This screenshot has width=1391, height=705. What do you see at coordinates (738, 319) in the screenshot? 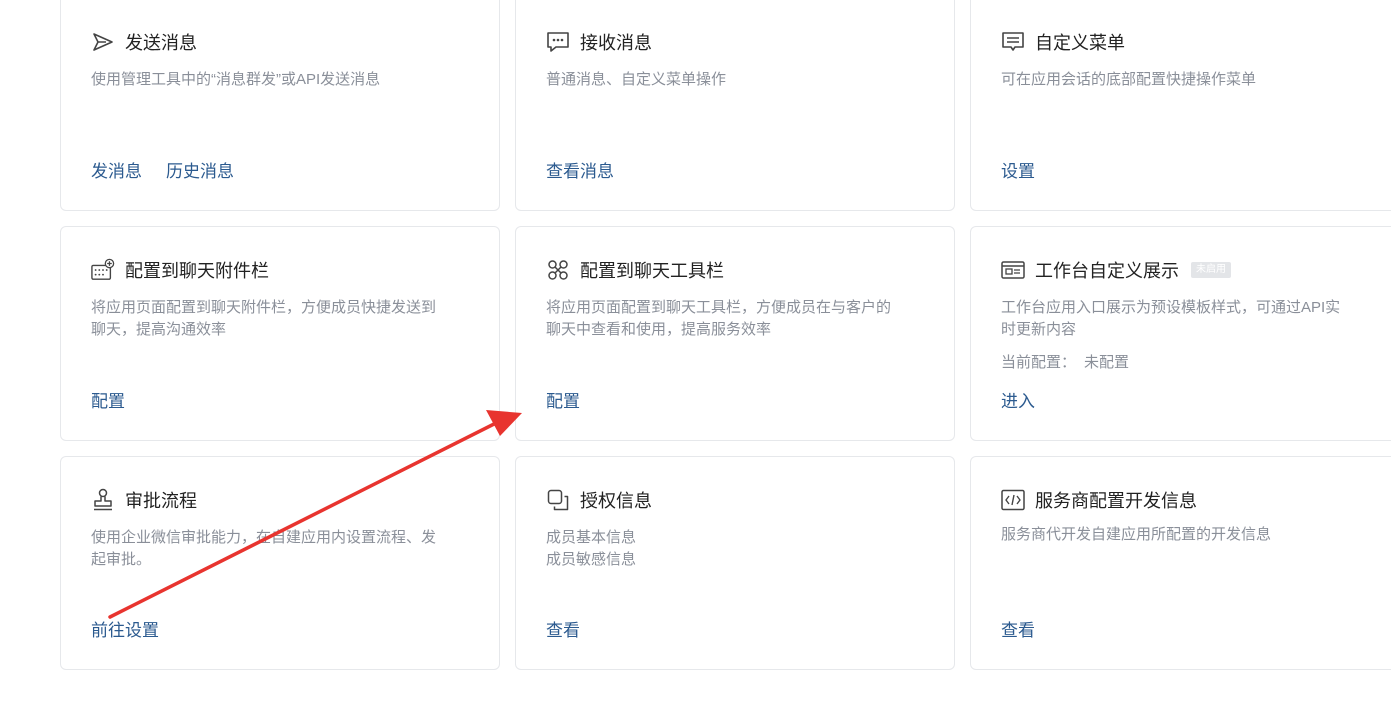
I see `card-description: 将应用页面配置到聊天工具栏，方便成员在与客户的 聊天中查看和使用，提高服务效率` at bounding box center [738, 319].